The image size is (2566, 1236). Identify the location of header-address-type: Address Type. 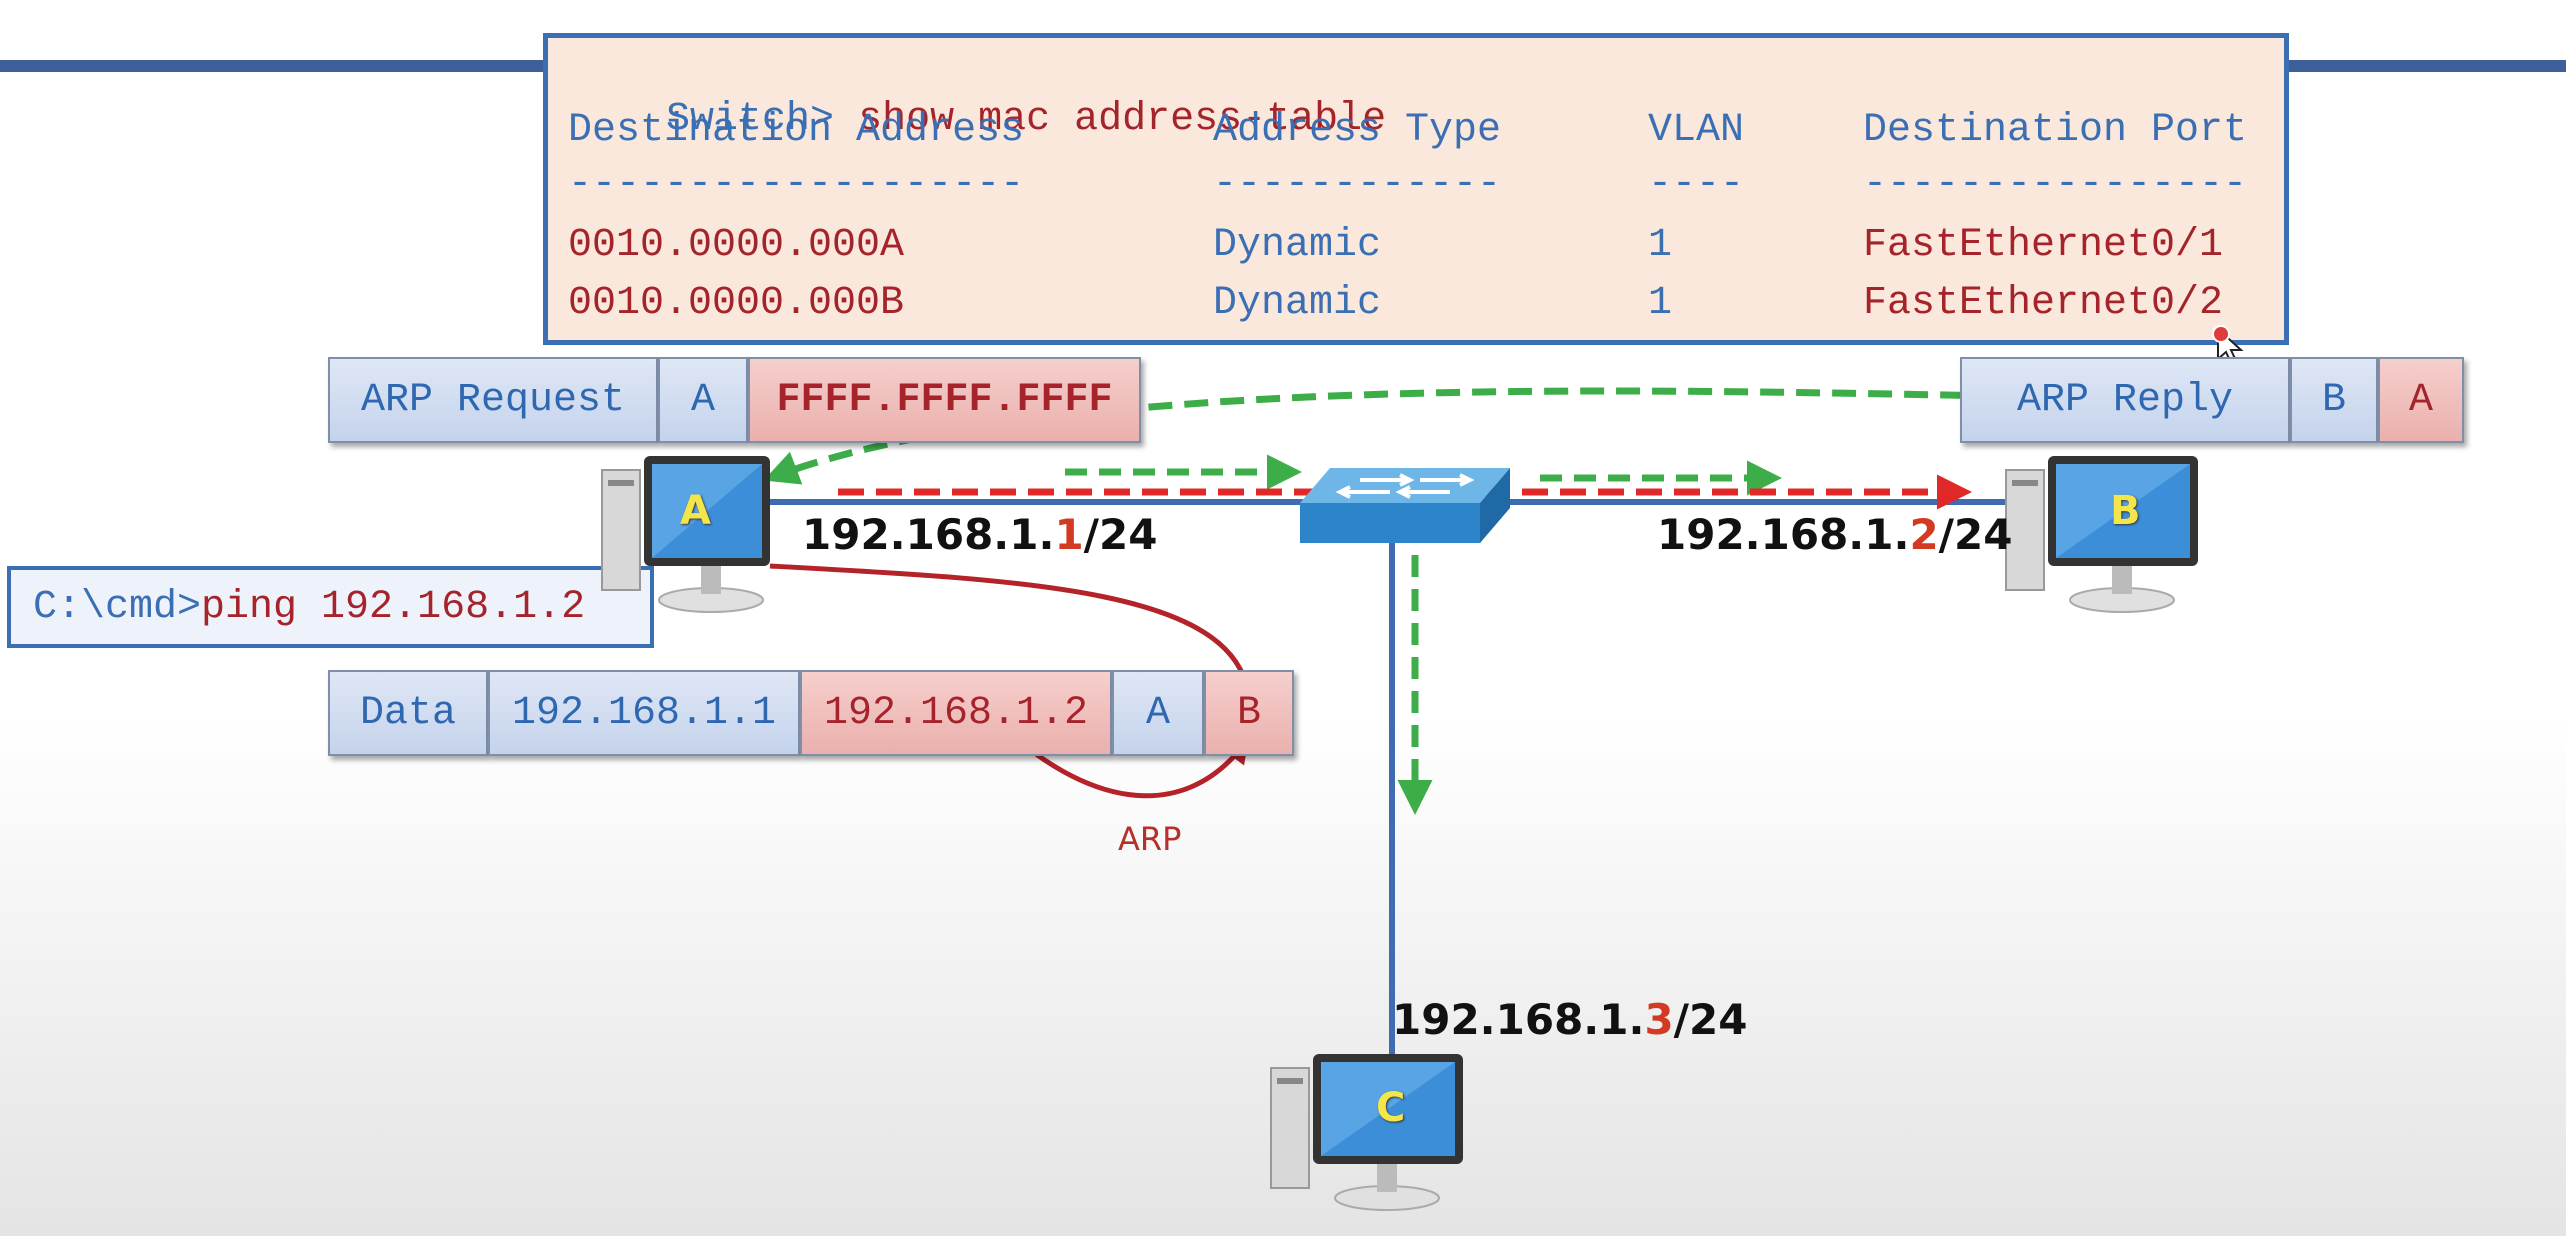
(1357, 130).